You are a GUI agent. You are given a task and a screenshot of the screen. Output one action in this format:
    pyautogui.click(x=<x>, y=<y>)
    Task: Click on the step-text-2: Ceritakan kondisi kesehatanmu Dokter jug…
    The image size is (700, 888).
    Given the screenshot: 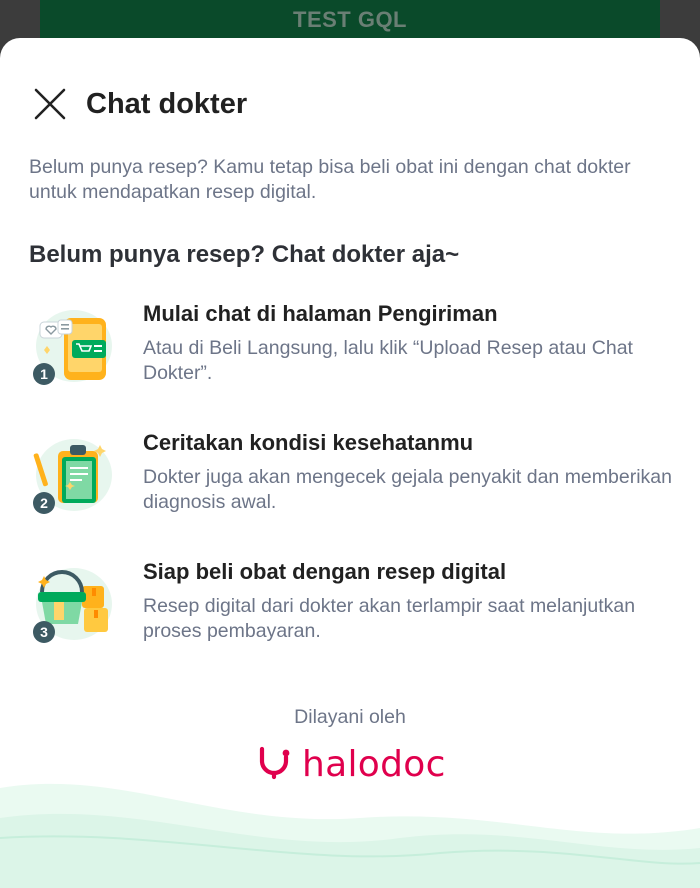 What is the action you would take?
    pyautogui.click(x=408, y=472)
    